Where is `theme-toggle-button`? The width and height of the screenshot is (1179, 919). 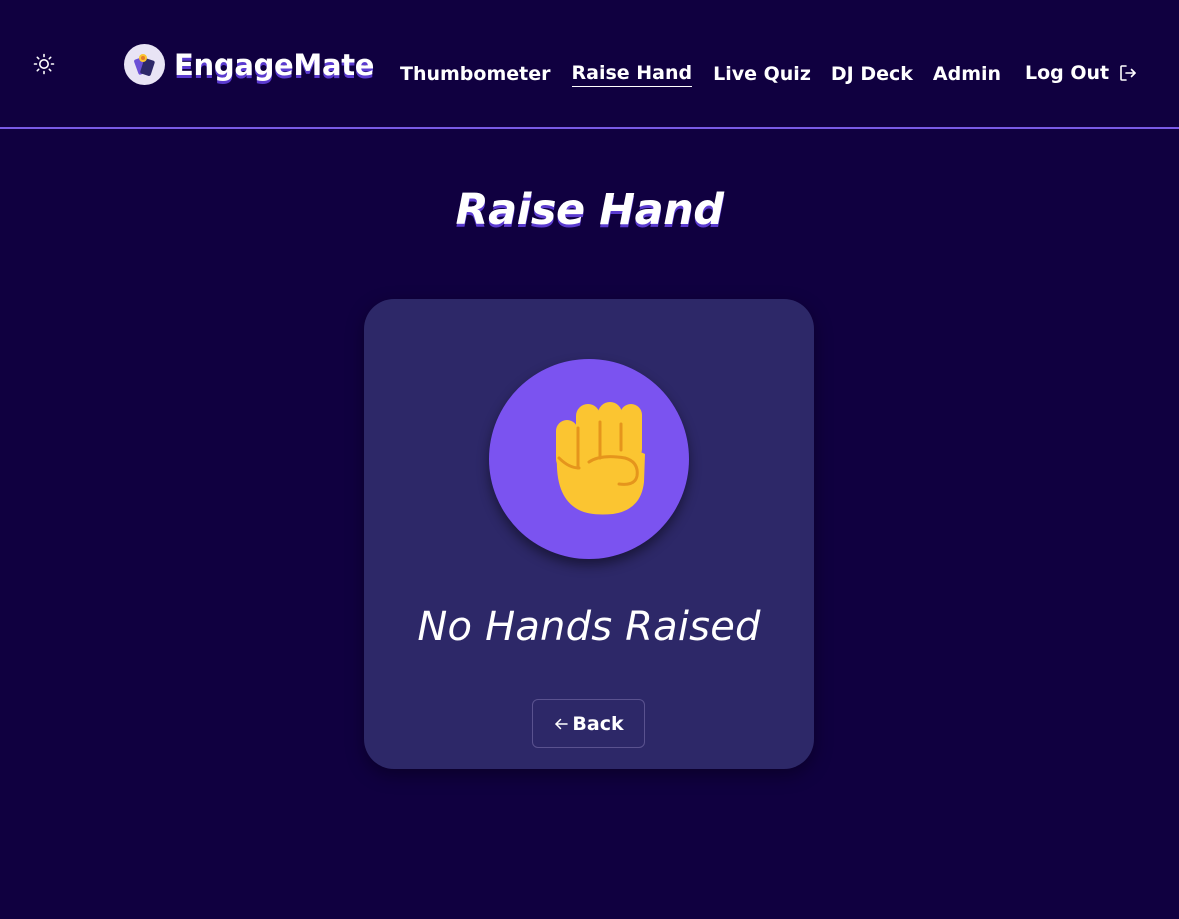
theme-toggle-button is located at coordinates (44, 64).